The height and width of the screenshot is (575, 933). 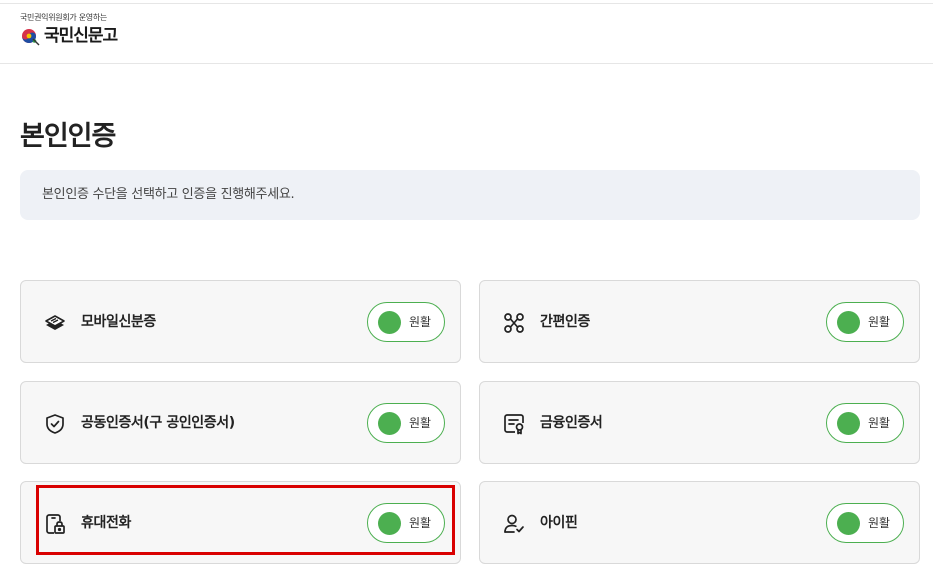 What do you see at coordinates (68, 136) in the screenshot?
I see `page-title: 본인인증` at bounding box center [68, 136].